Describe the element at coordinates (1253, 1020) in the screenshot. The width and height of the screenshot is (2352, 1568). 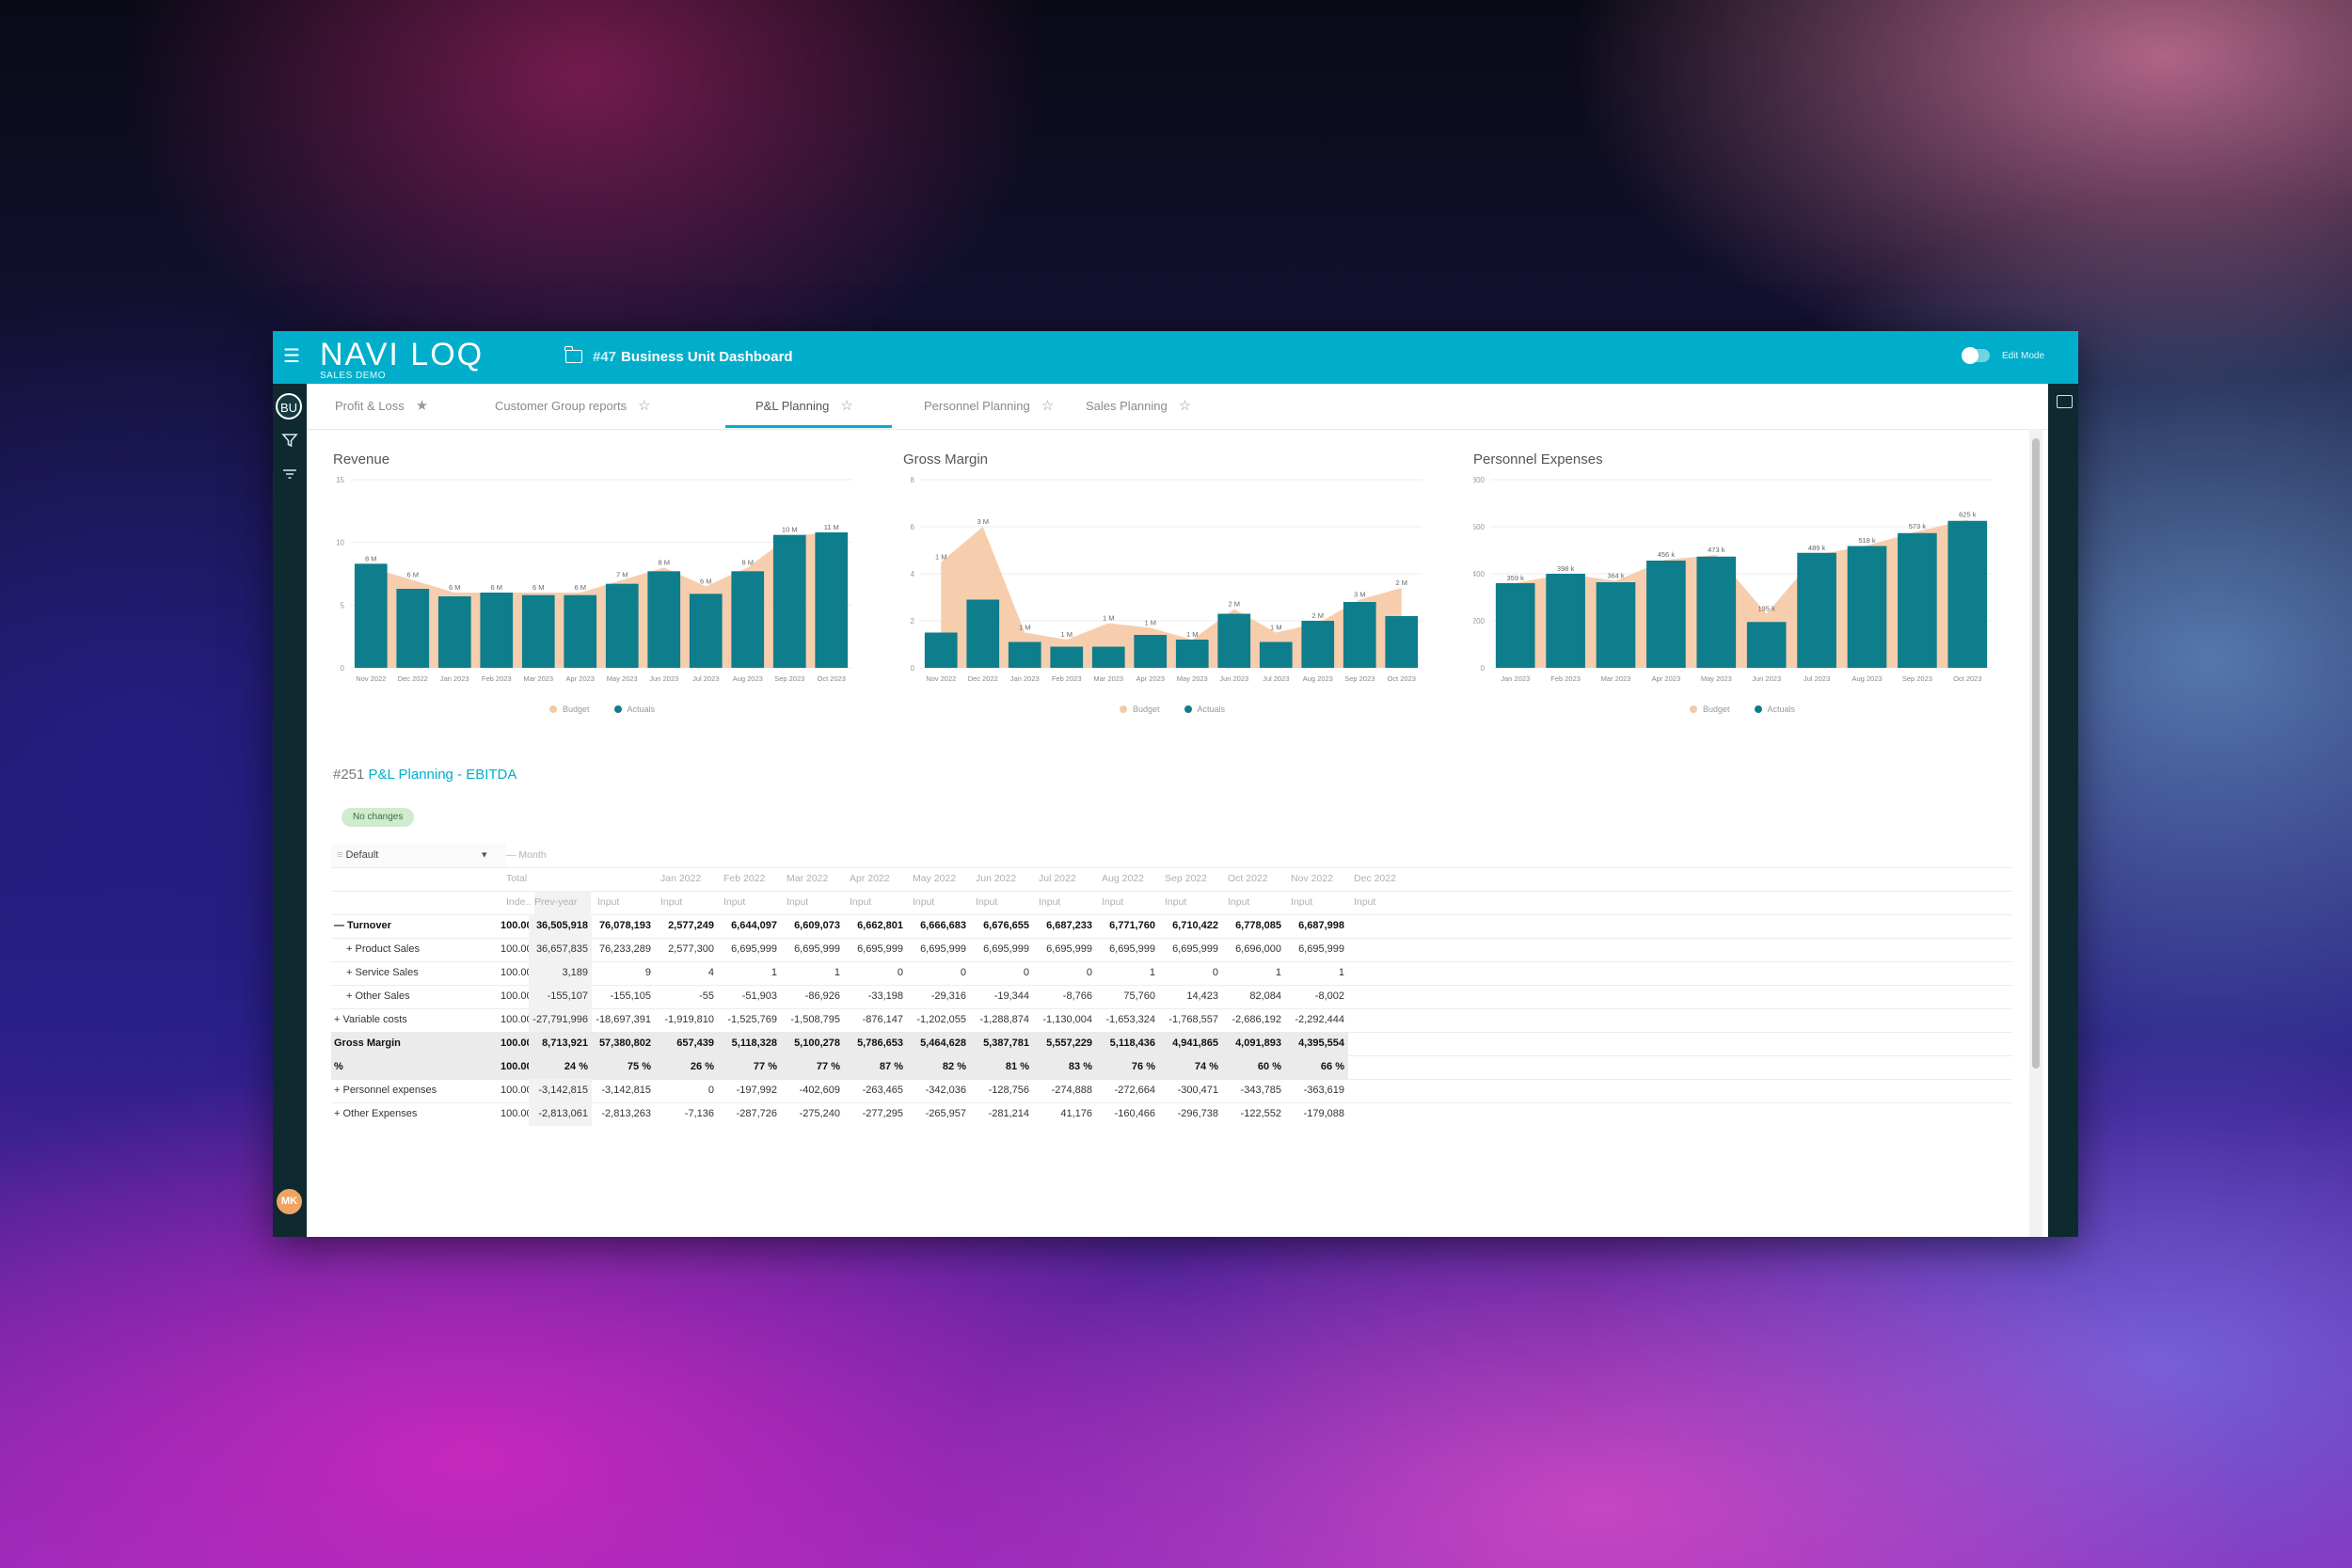
I see `table-cell: -2,686,192` at that location.